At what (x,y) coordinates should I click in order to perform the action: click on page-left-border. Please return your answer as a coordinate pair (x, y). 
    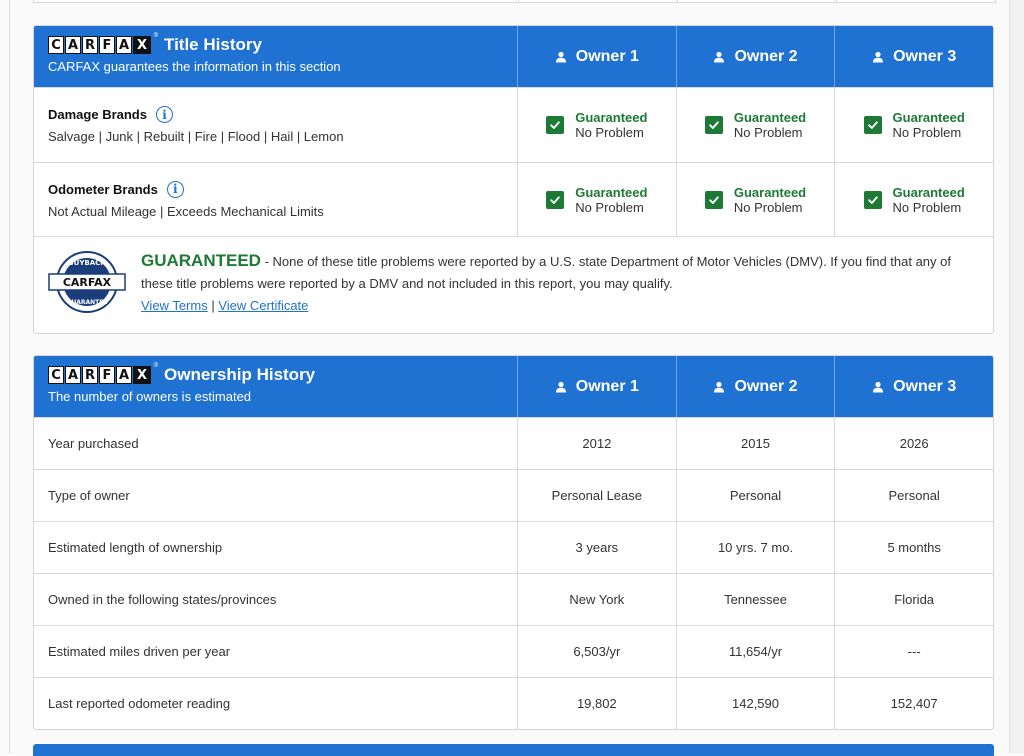
    Looking at the image, I should click on (9, 376).